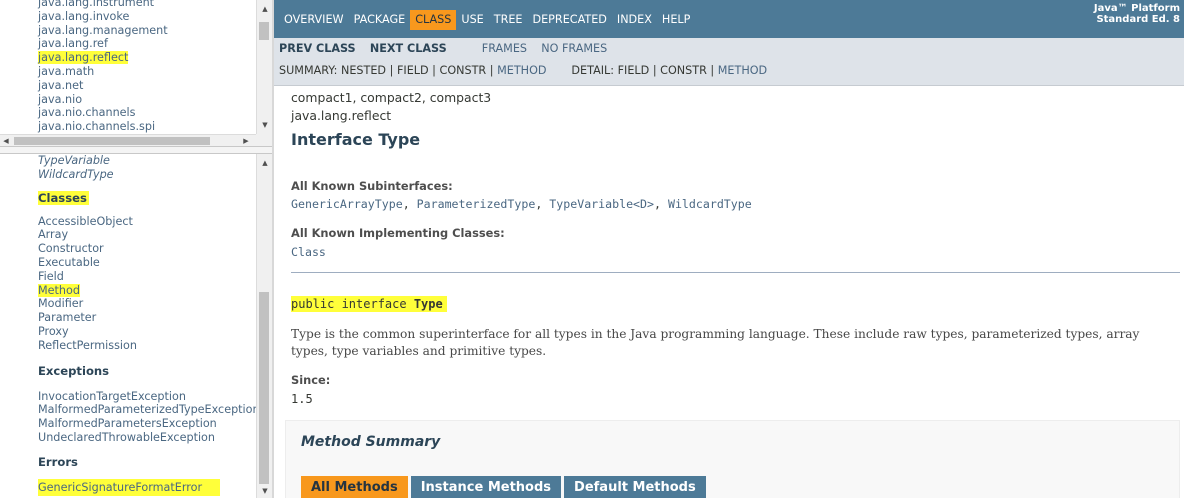 Image resolution: width=1200 pixels, height=498 pixels. I want to click on nav-index: INDEX, so click(634, 20).